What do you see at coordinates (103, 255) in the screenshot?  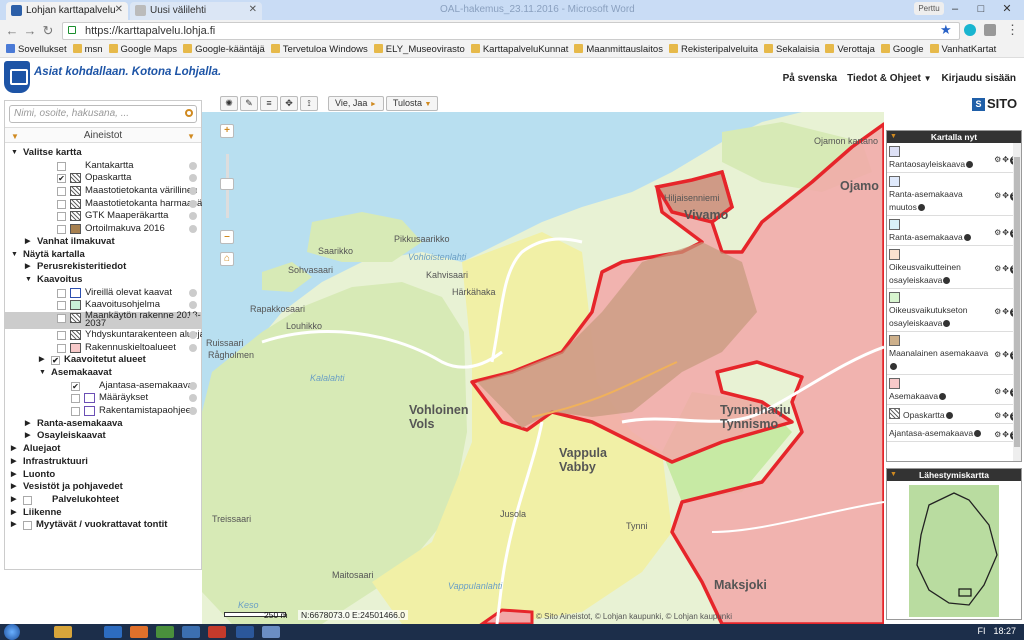 I see `layer-tree-item: ▼ Näytä kartalla` at bounding box center [103, 255].